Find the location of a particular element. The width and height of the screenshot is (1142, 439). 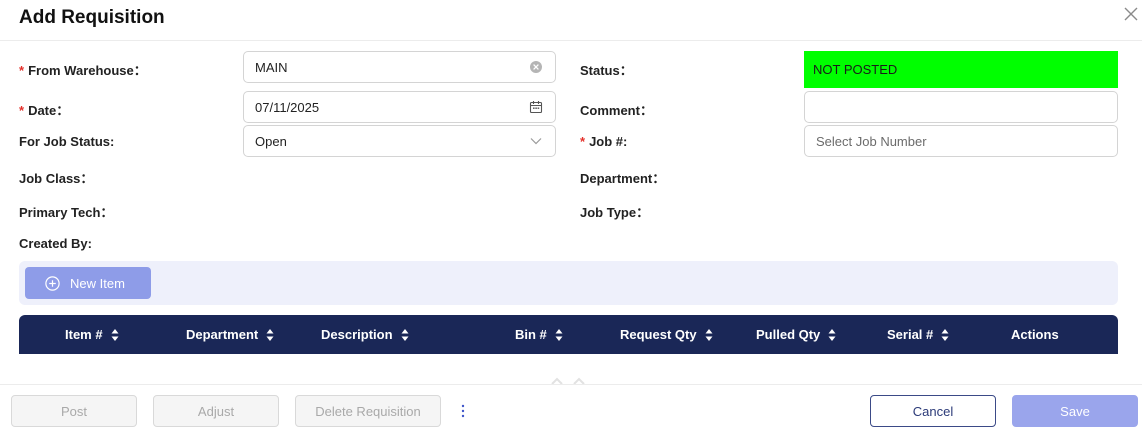

column-request-qty: Request Qty is located at coordinates (666, 334).